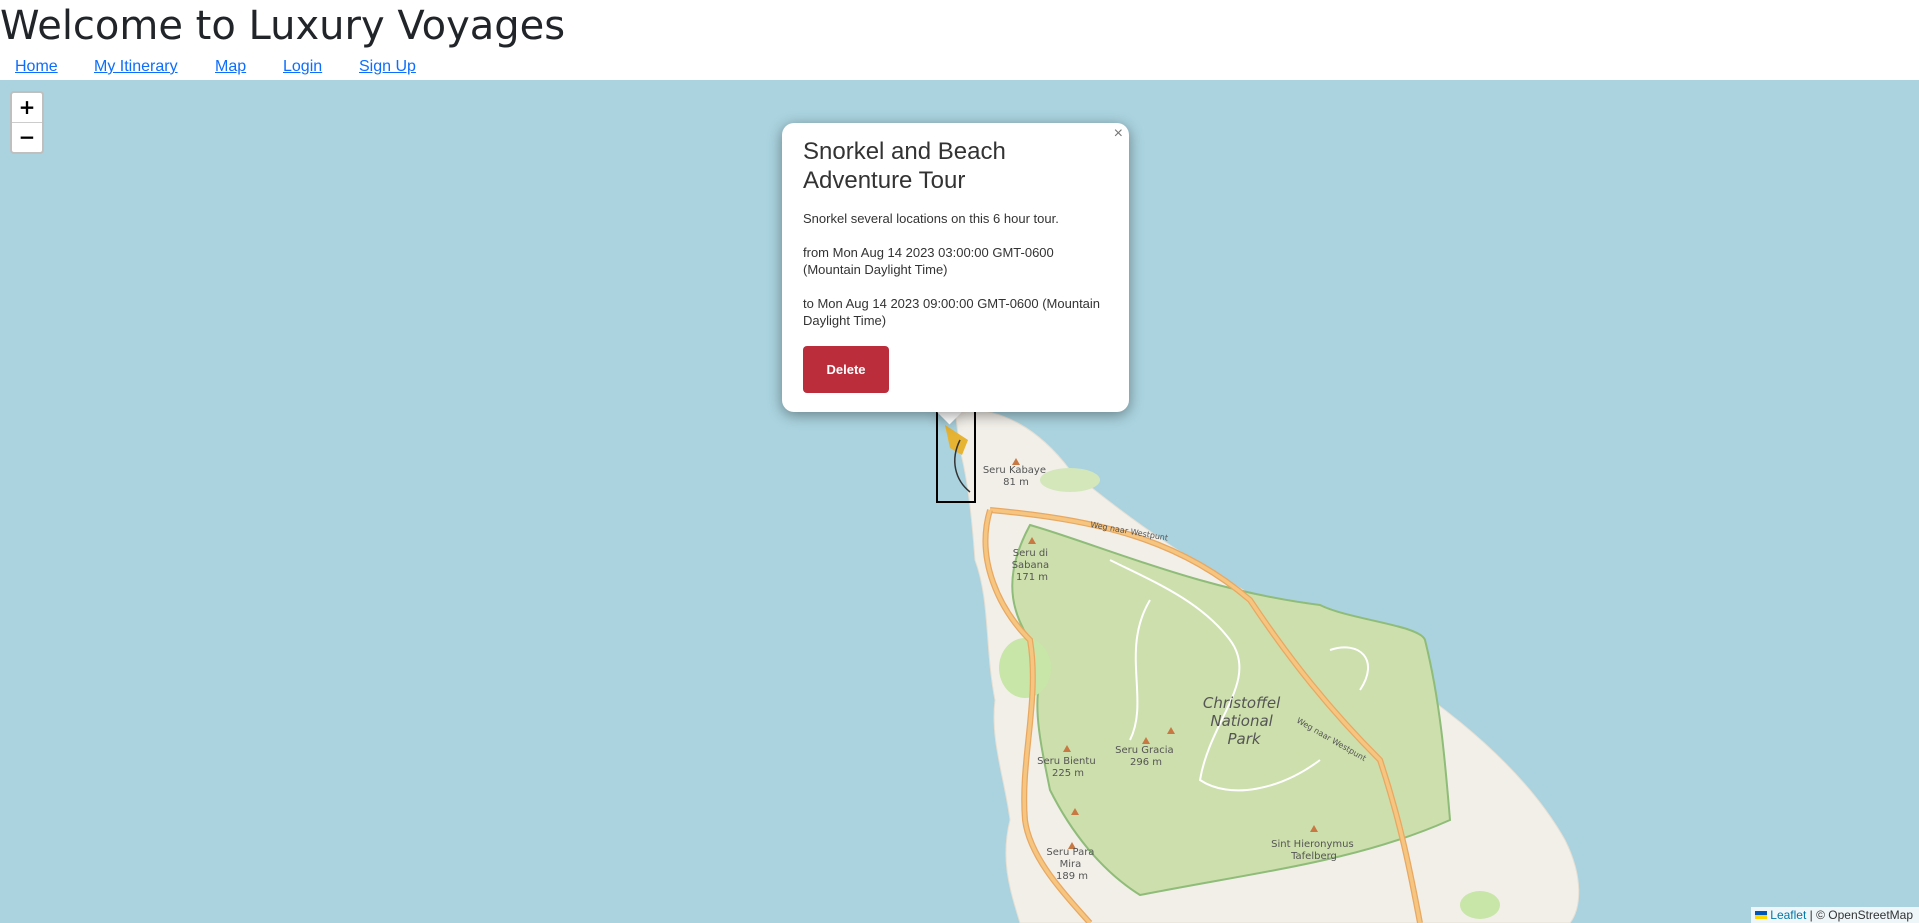  Describe the element at coordinates (1861, 915) in the screenshot. I see `osm-attribution: | © OpenStreetMap` at that location.